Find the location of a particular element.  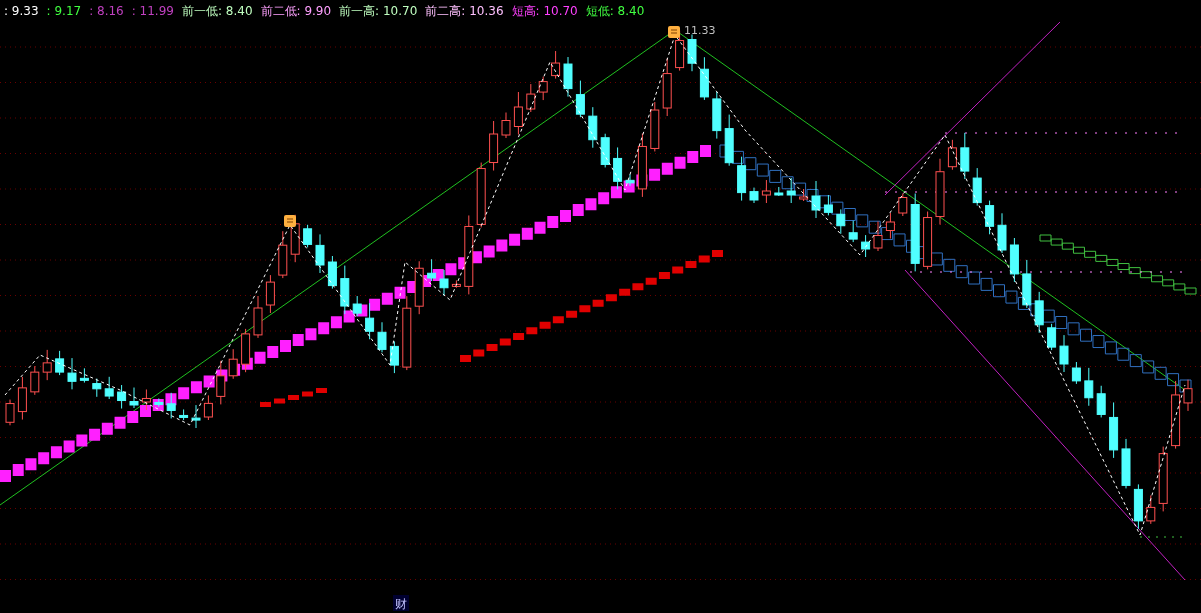

indicator-value: 前二低: 9.90 is located at coordinates (296, 11).